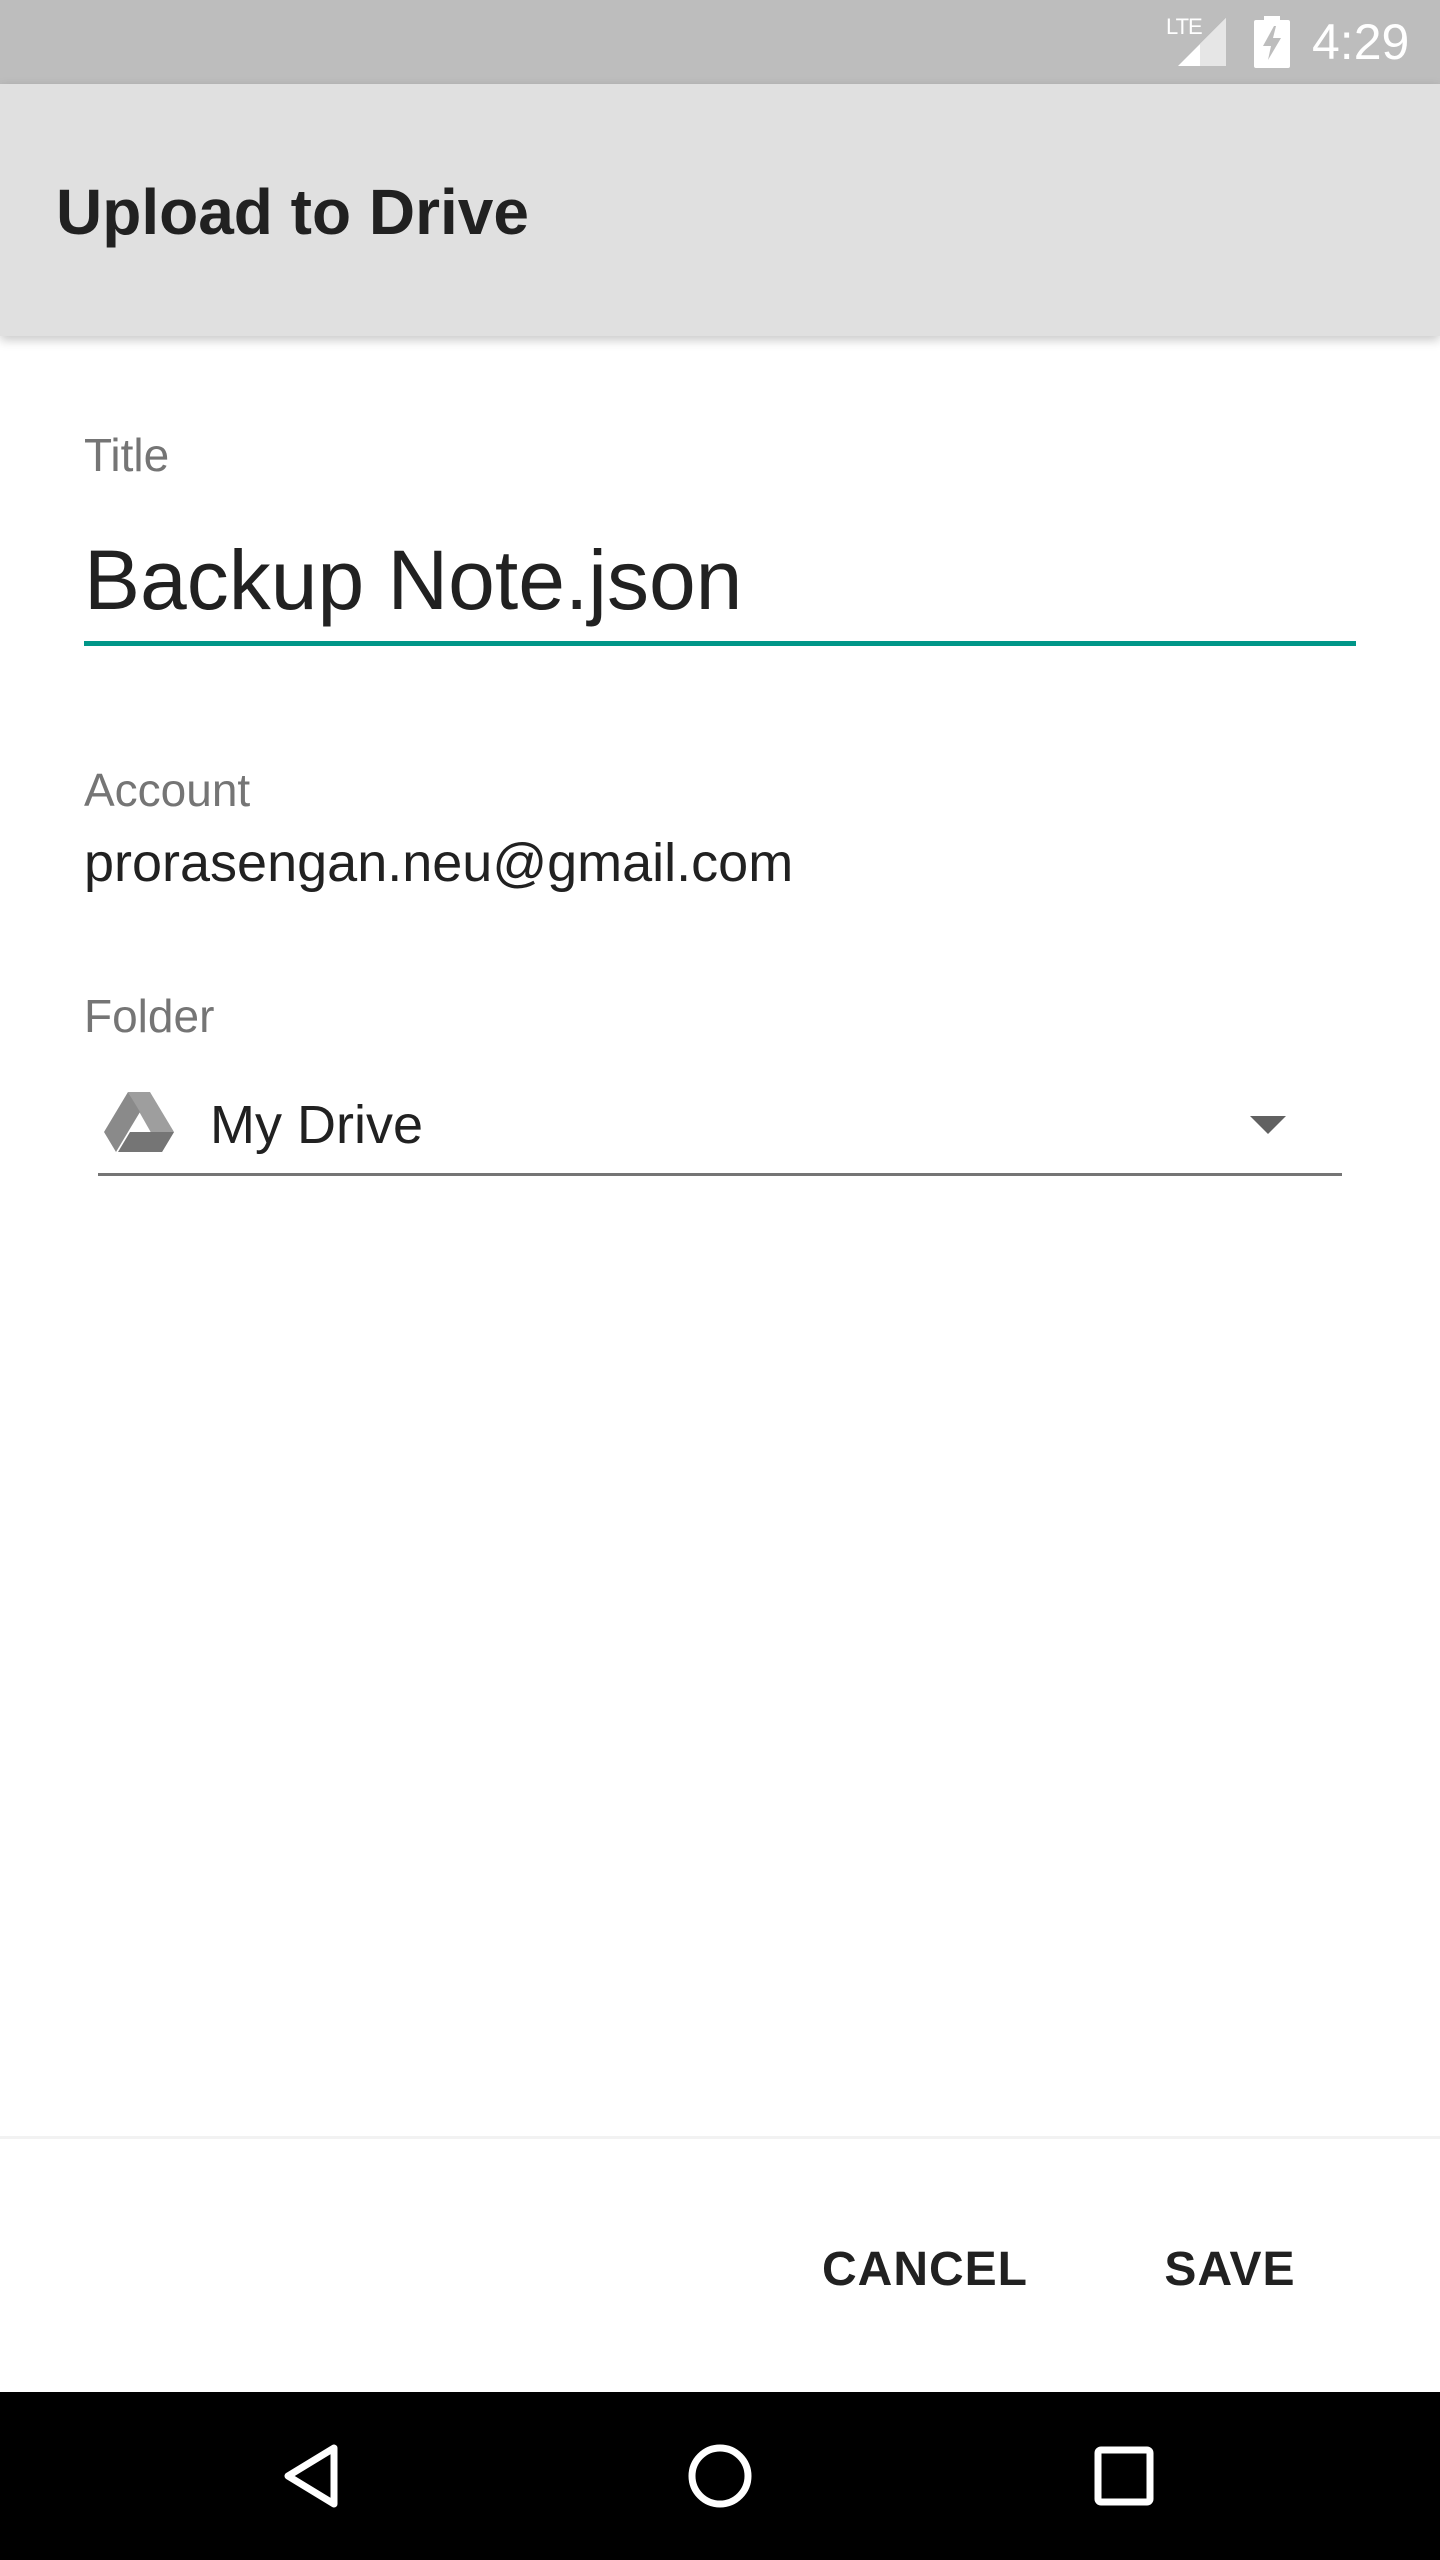 The image size is (1440, 2560). Describe the element at coordinates (925, 2270) in the screenshot. I see `cancel-button: CANCEL` at that location.